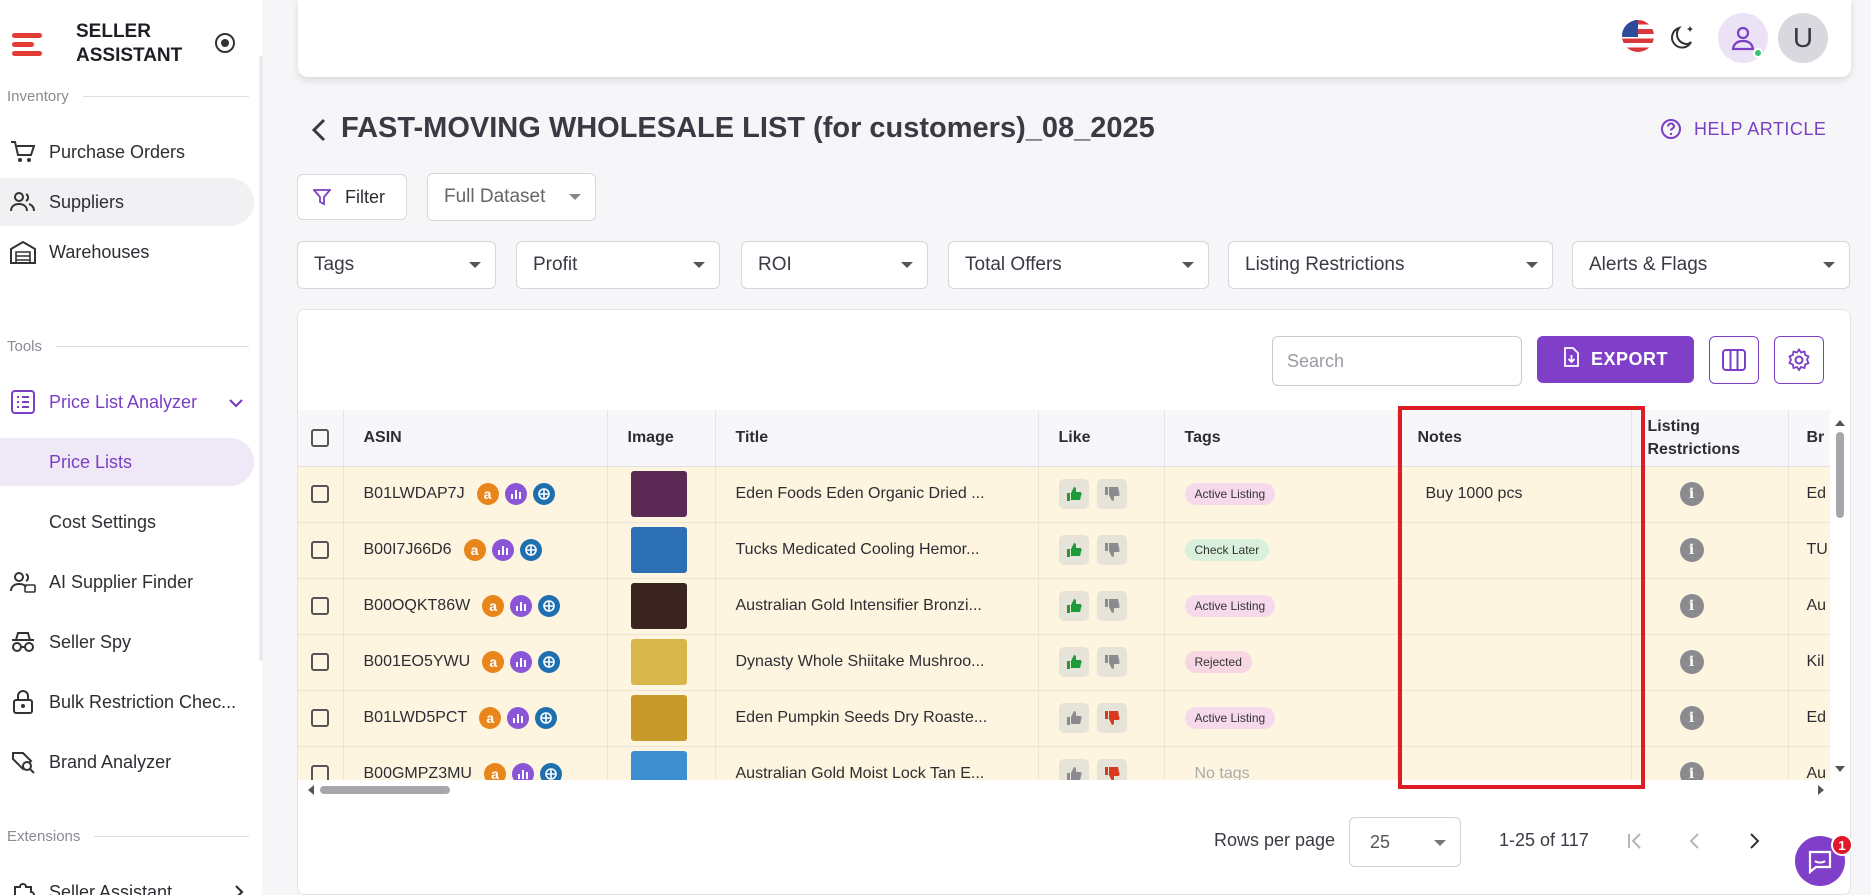  I want to click on profit-filter-select: Profit, so click(618, 265).